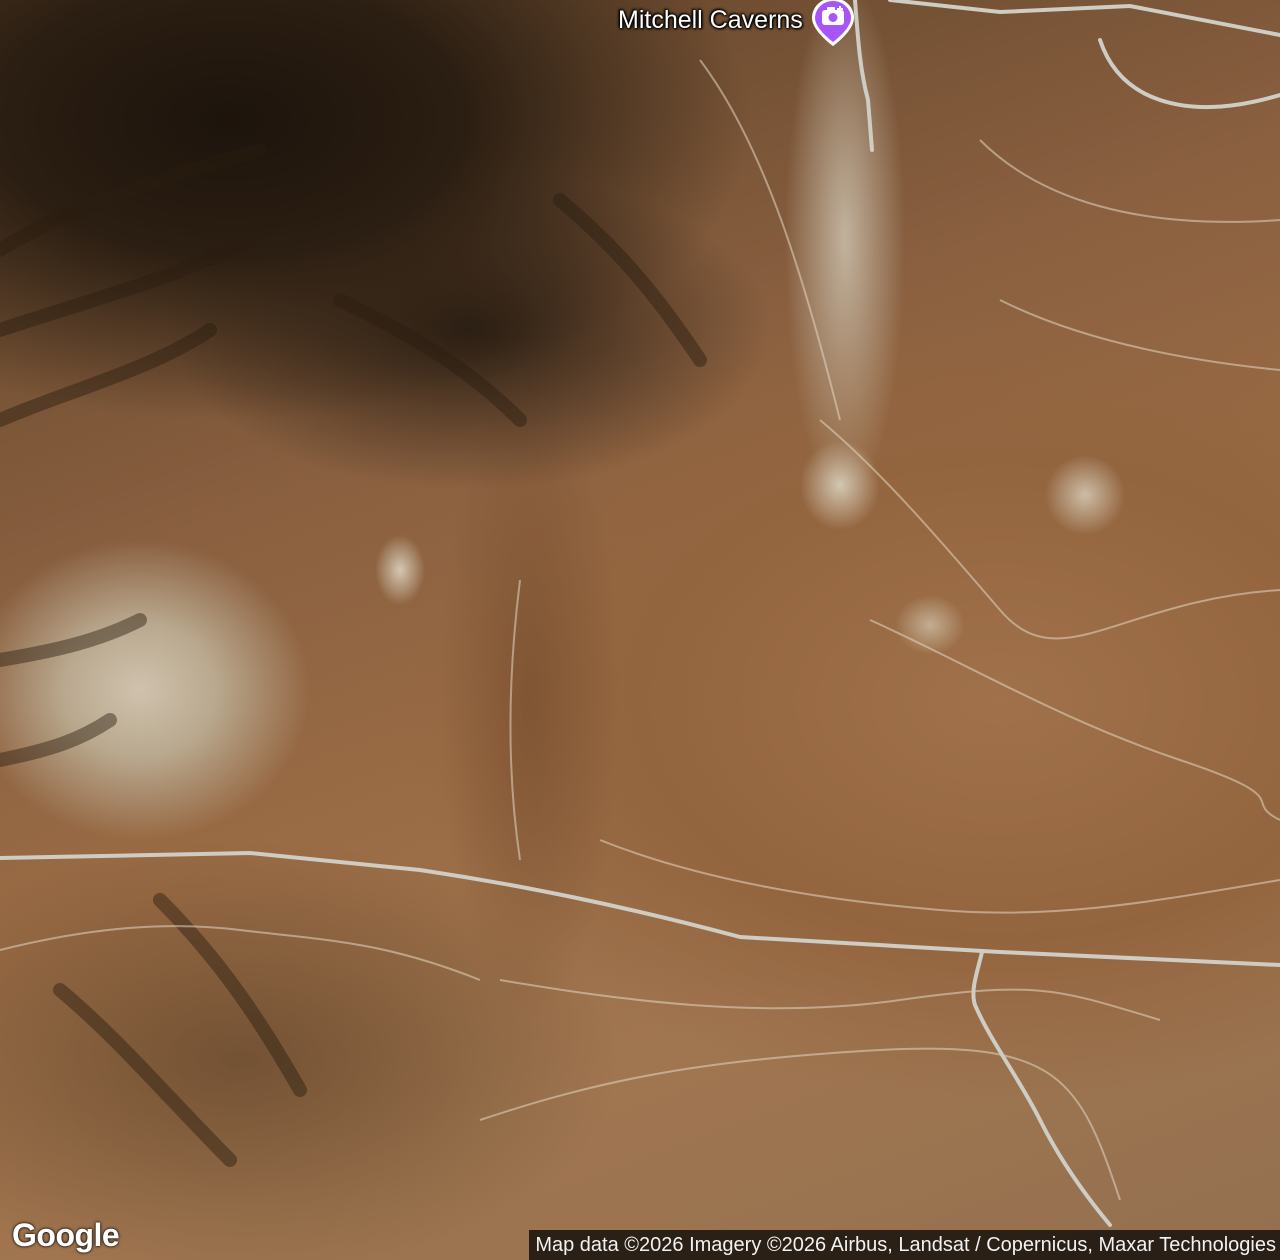  Describe the element at coordinates (710, 20) in the screenshot. I see `poi-label: Mitchell Caverns` at that location.